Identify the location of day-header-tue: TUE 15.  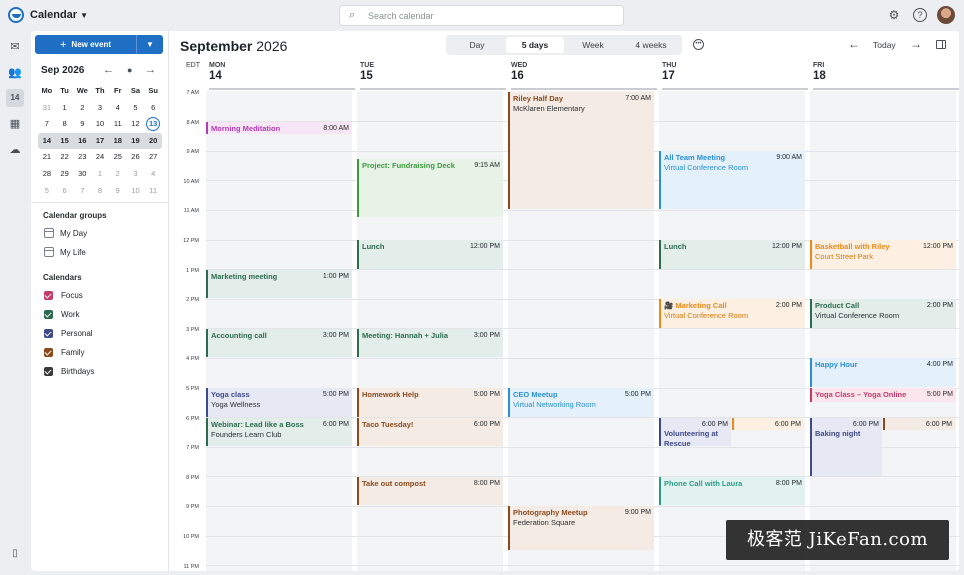
(367, 72).